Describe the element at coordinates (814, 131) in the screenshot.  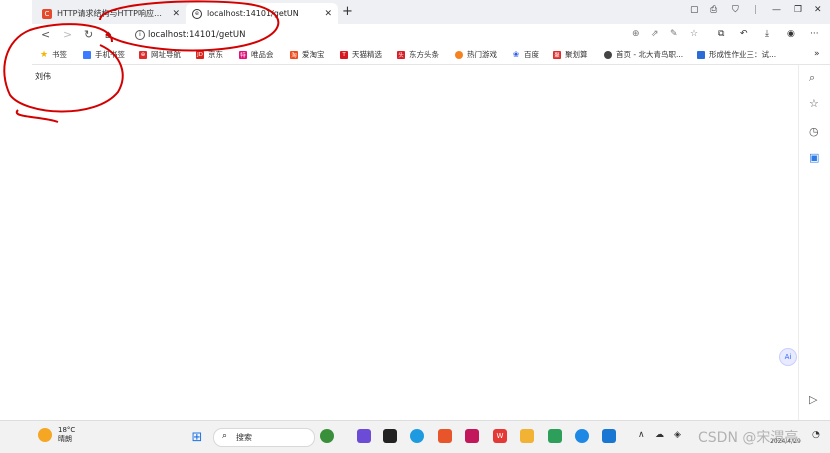
I see `history-icon: ◷` at that location.